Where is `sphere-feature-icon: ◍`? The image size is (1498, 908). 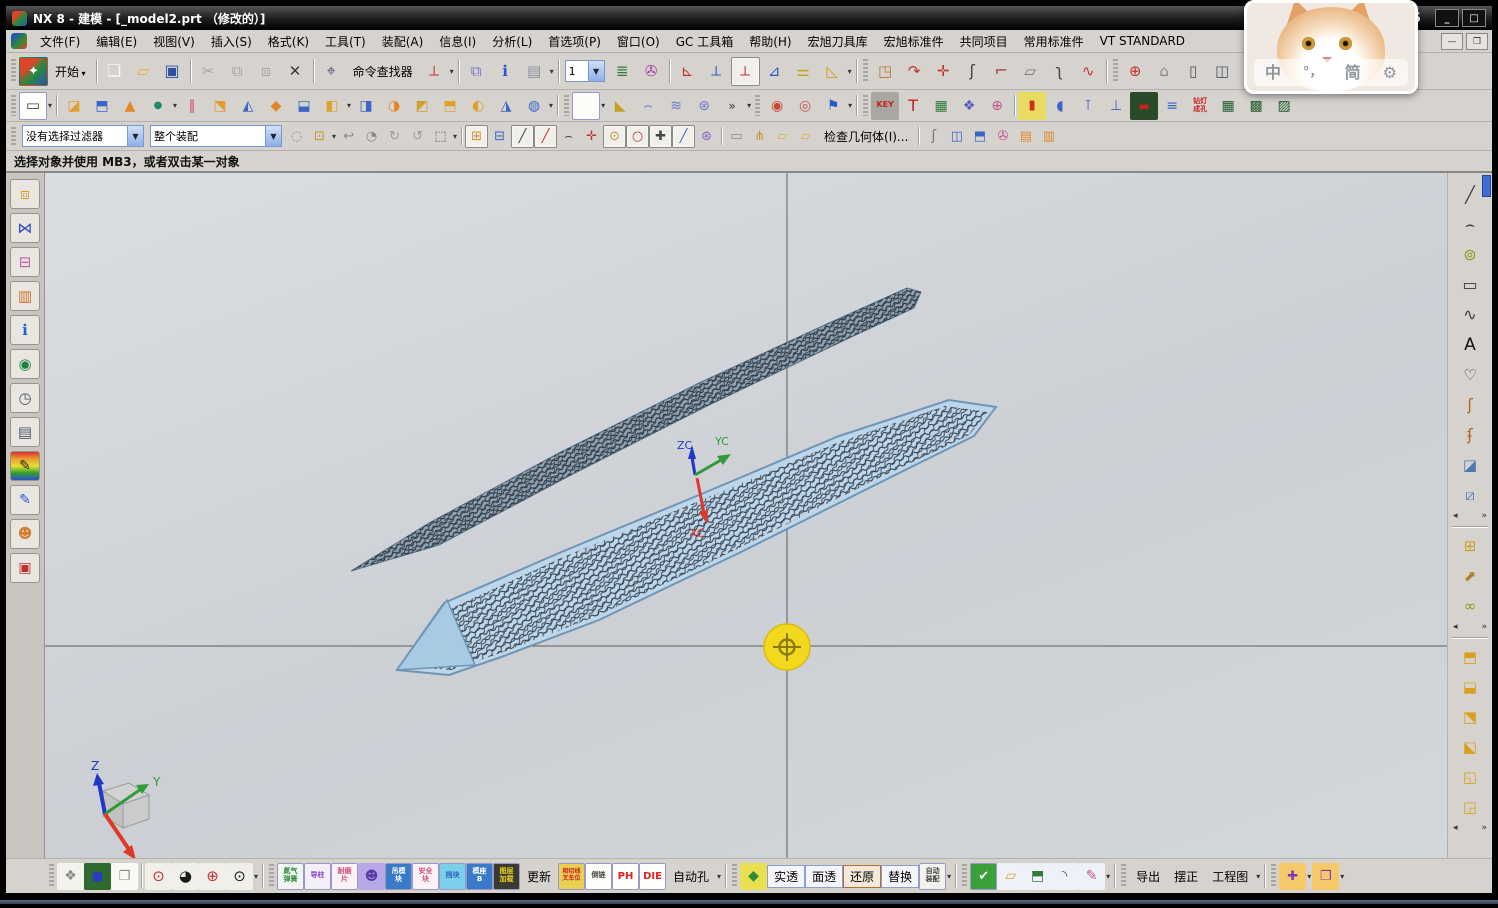
sphere-feature-icon: ◍ is located at coordinates (534, 106).